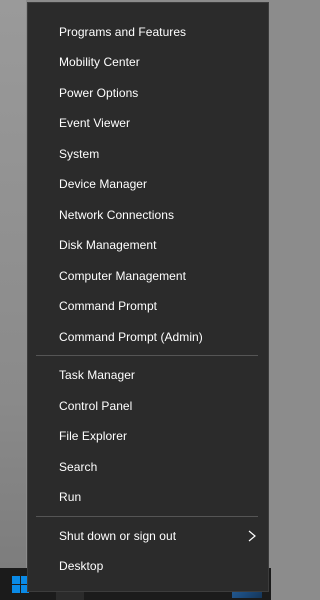  I want to click on menu-item-label: Disk Management, so click(108, 245).